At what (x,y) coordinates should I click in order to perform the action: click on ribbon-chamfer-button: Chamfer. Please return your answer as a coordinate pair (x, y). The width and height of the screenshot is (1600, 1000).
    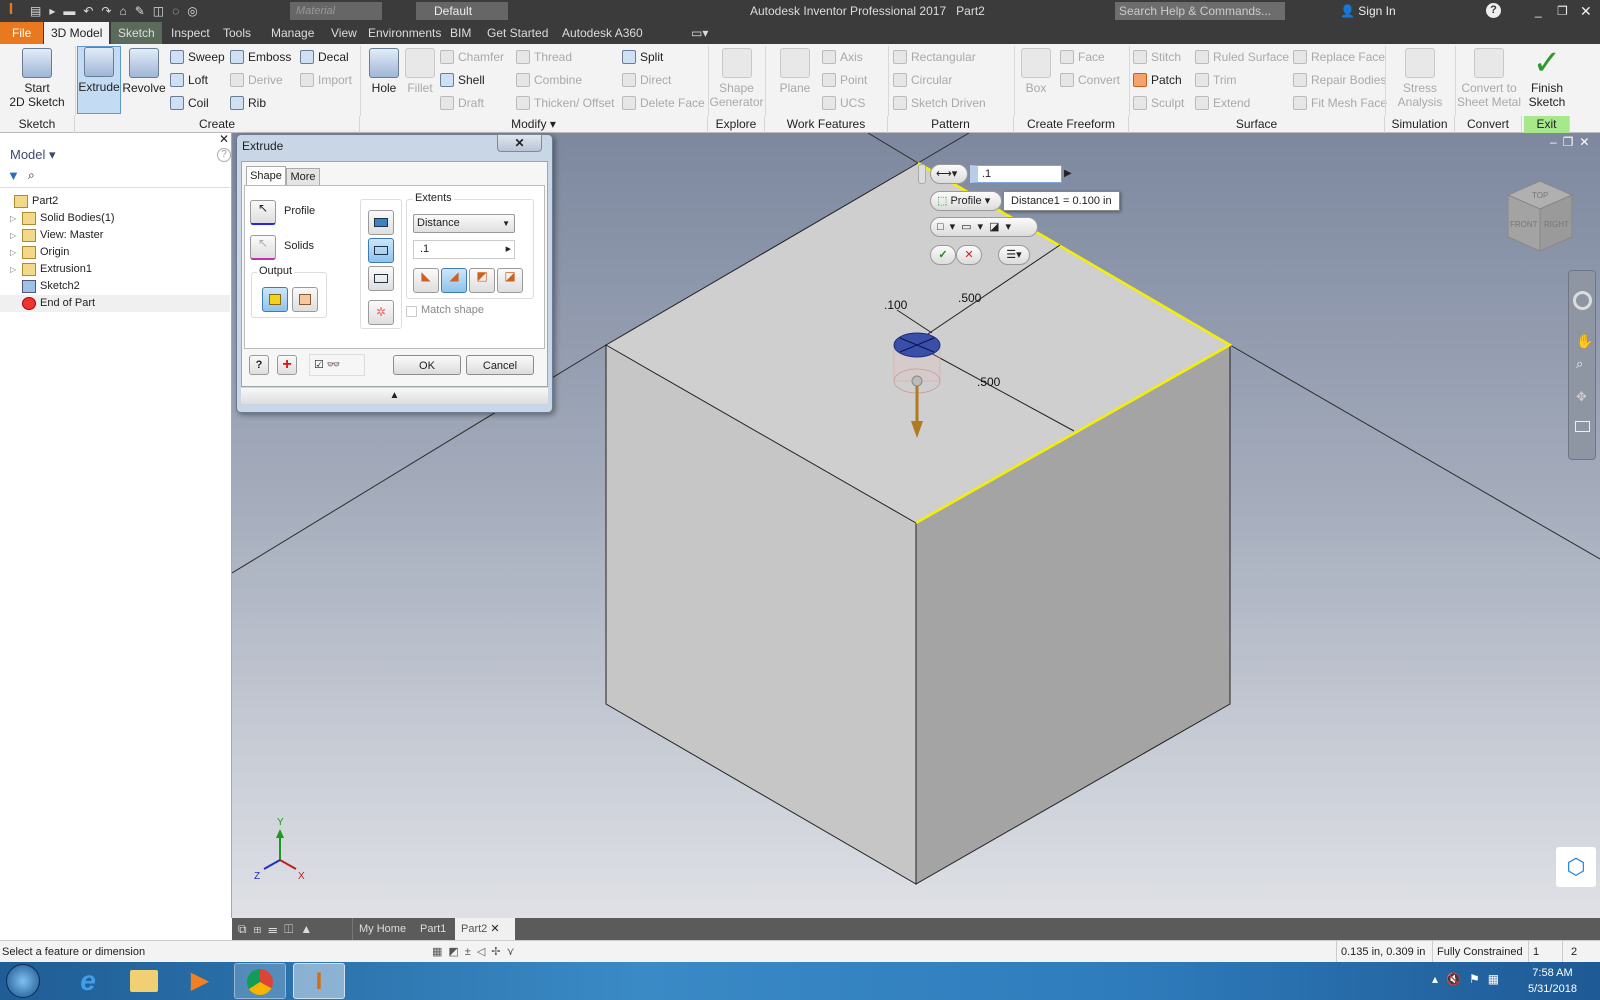
    Looking at the image, I should click on (472, 57).